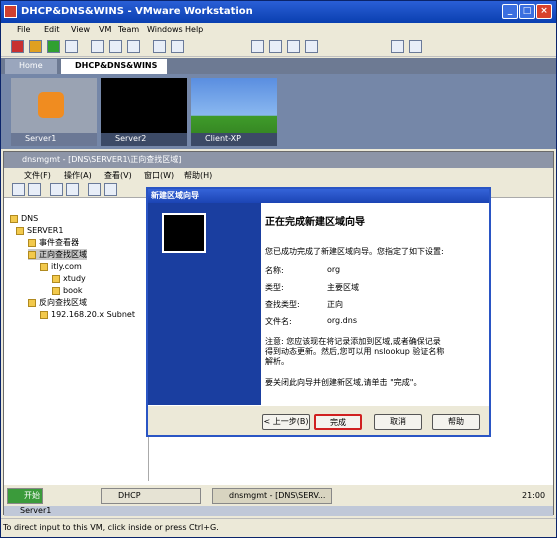 This screenshot has width=557, height=538. Describe the element at coordinates (61, 266) in the screenshot. I see `tree-node-itly-com: itly.com` at that location.